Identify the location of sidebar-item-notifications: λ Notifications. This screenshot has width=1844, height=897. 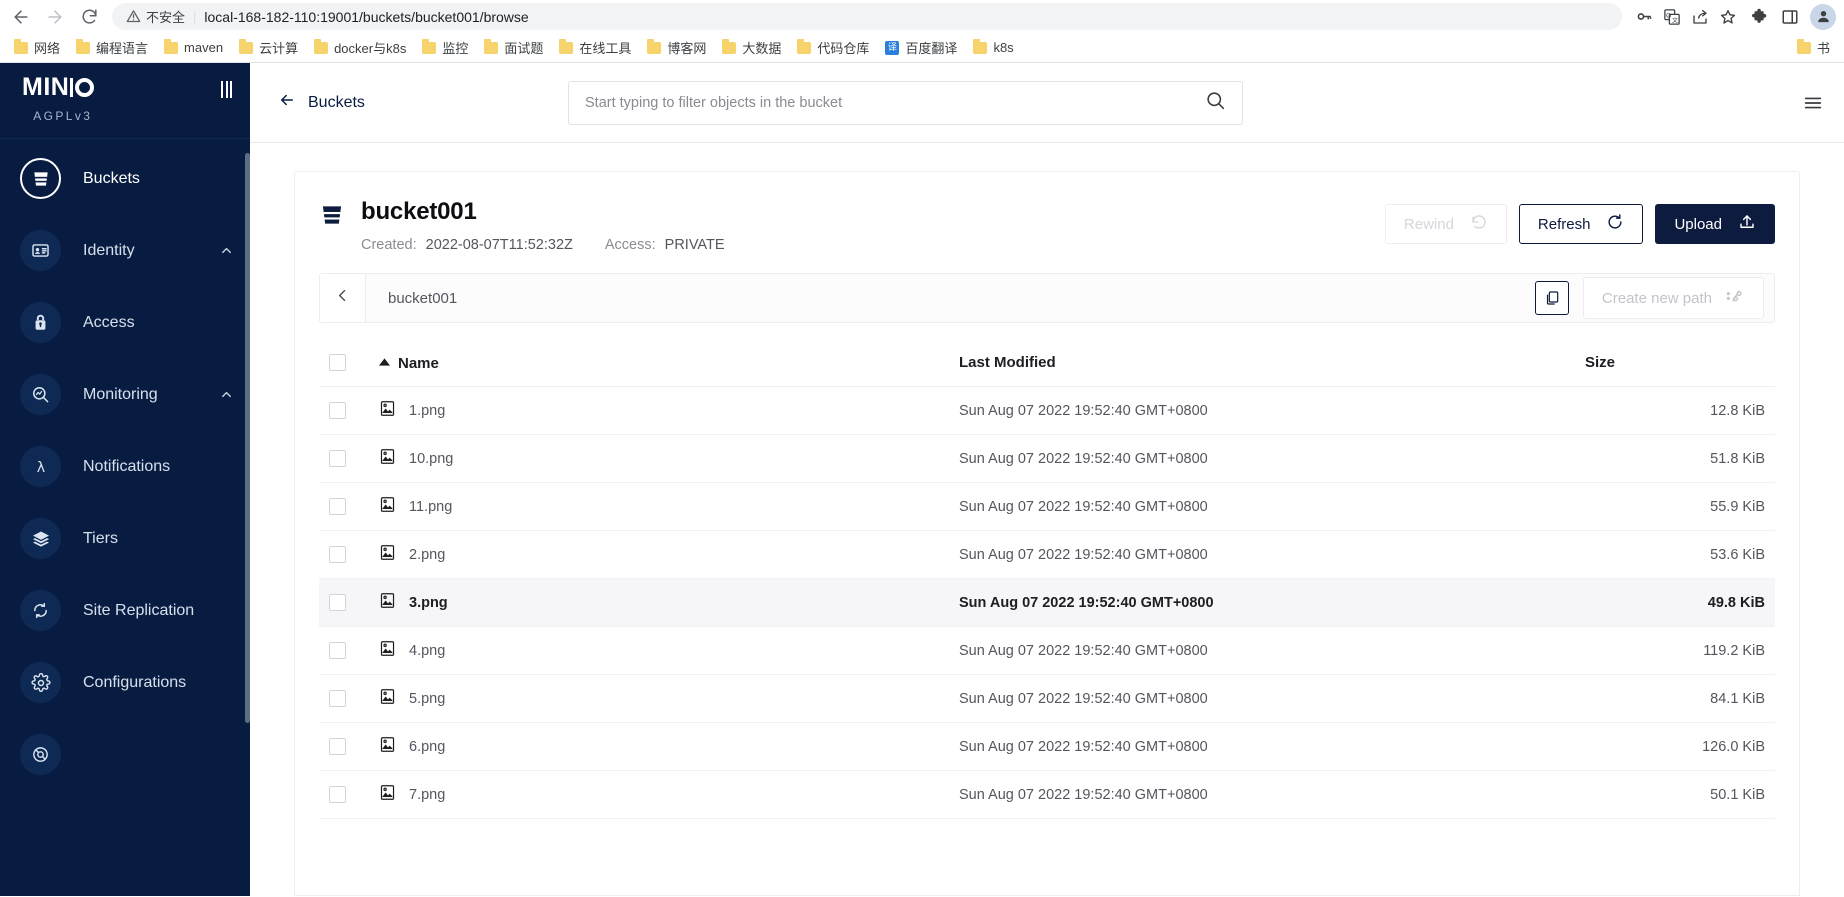
(125, 466).